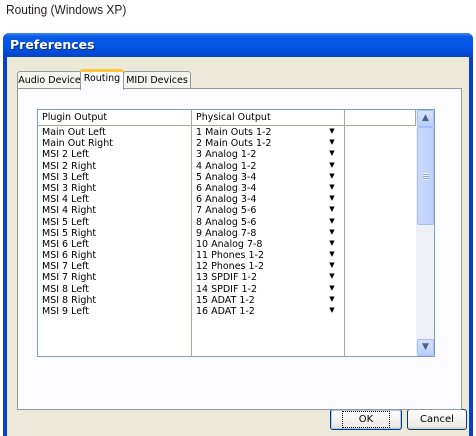 Image resolution: width=476 pixels, height=436 pixels. I want to click on plugin-output-cell: MSI 9 Left, so click(65, 311).